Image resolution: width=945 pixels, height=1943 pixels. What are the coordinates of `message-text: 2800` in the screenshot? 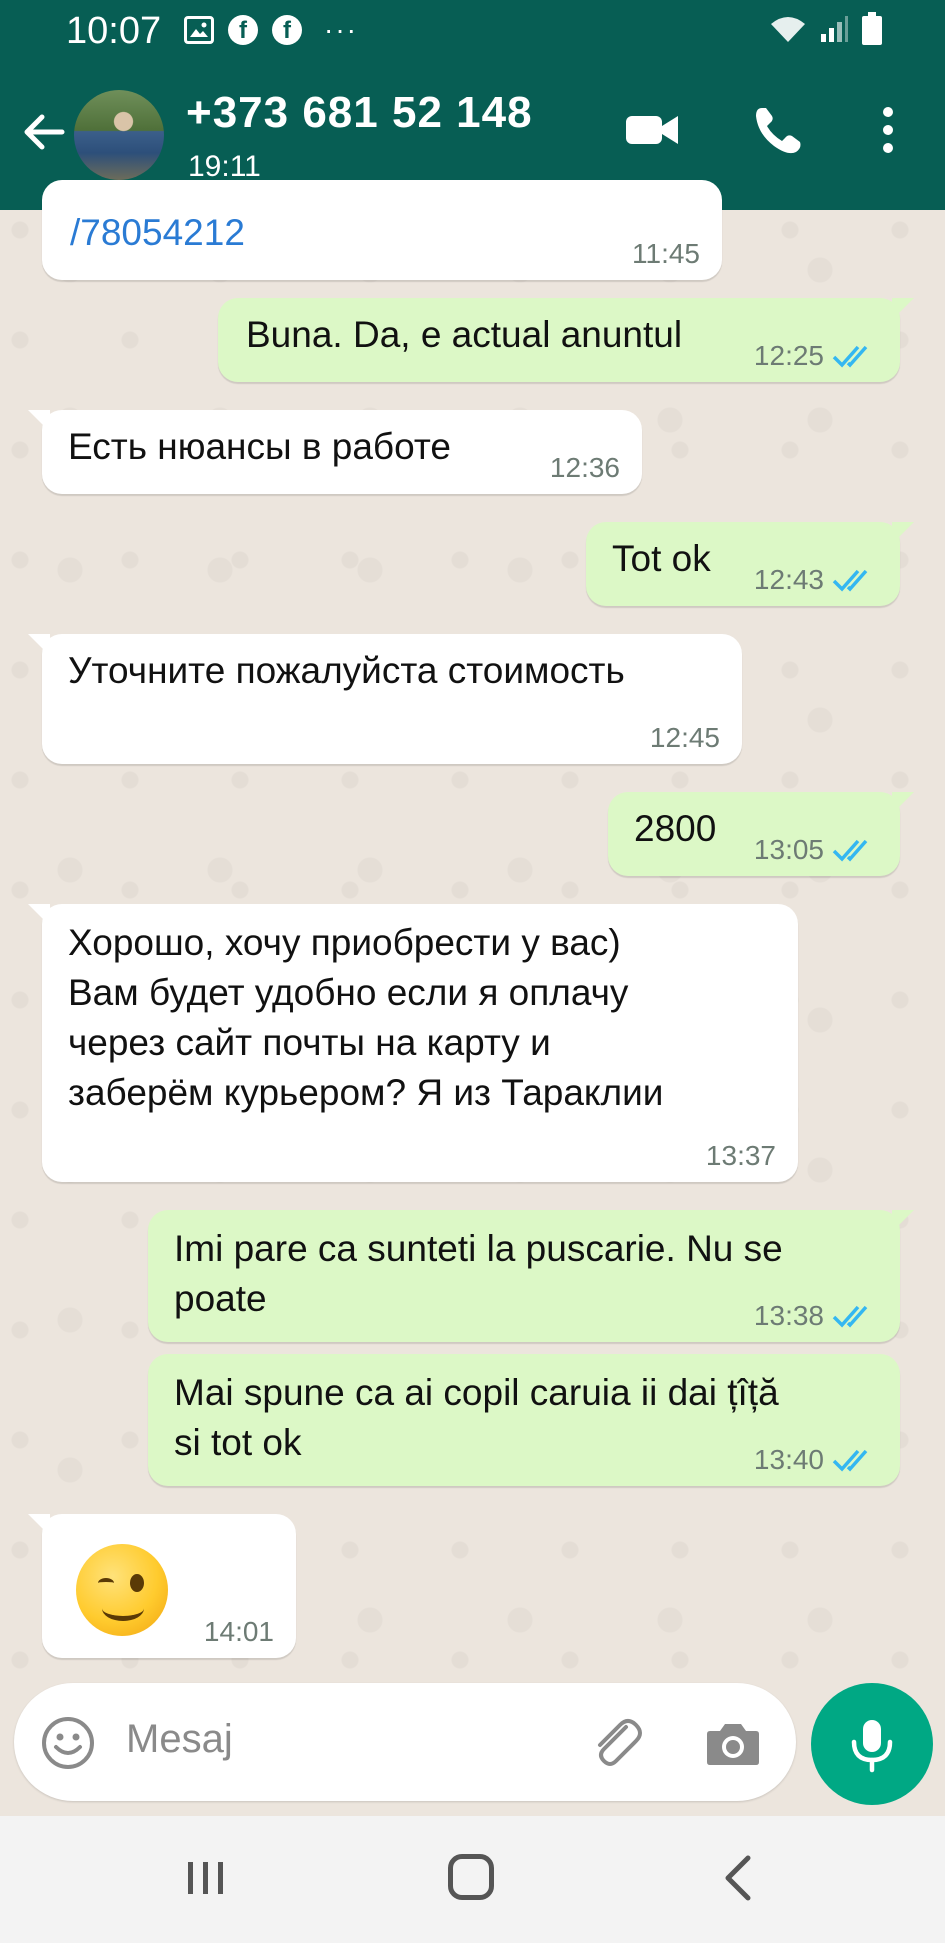 It's located at (675, 828).